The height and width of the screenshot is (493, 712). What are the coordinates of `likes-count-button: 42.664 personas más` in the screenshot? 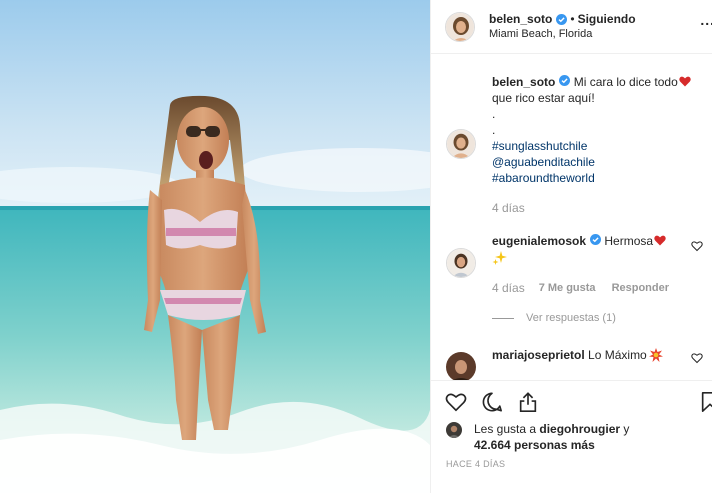 It's located at (534, 445).